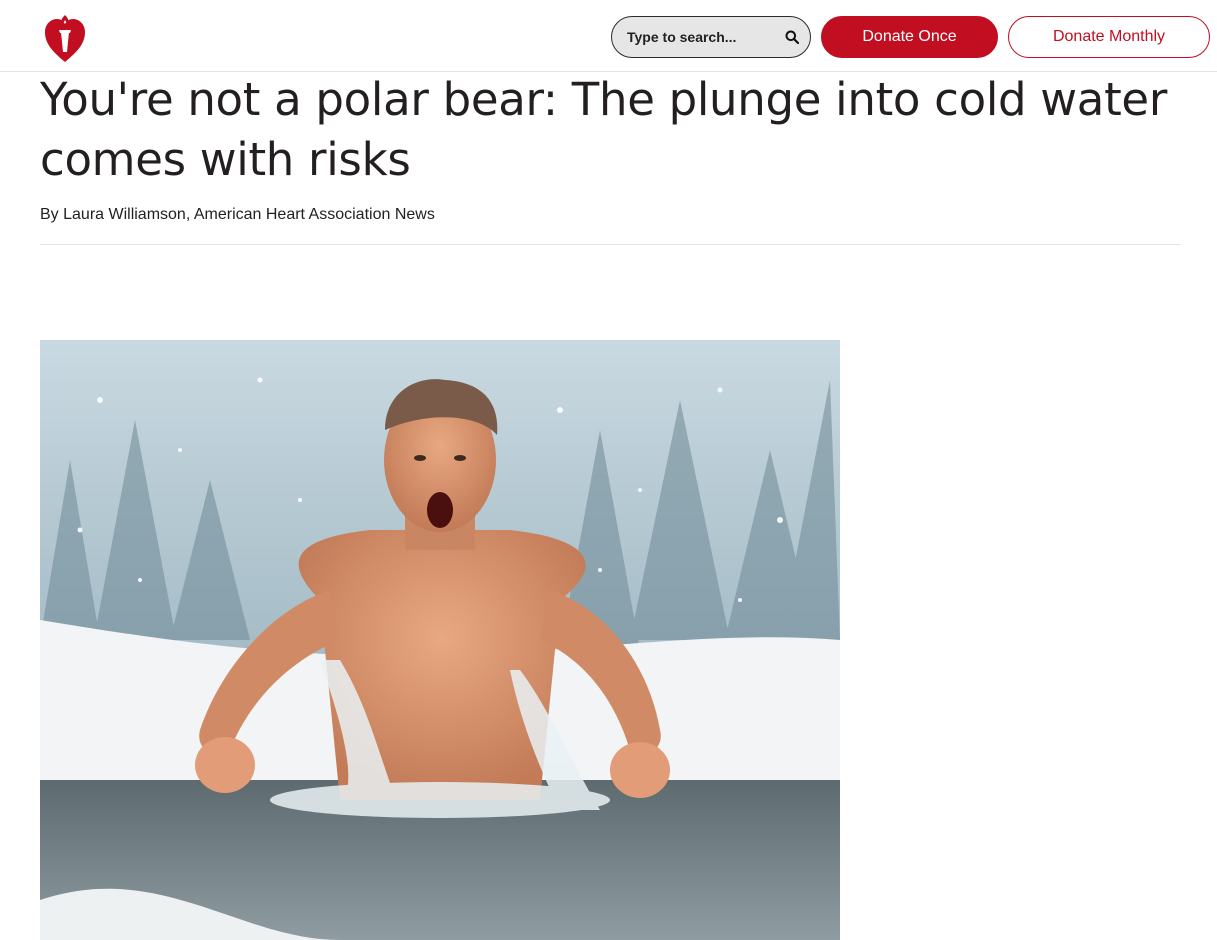  I want to click on divider, so click(610, 244).